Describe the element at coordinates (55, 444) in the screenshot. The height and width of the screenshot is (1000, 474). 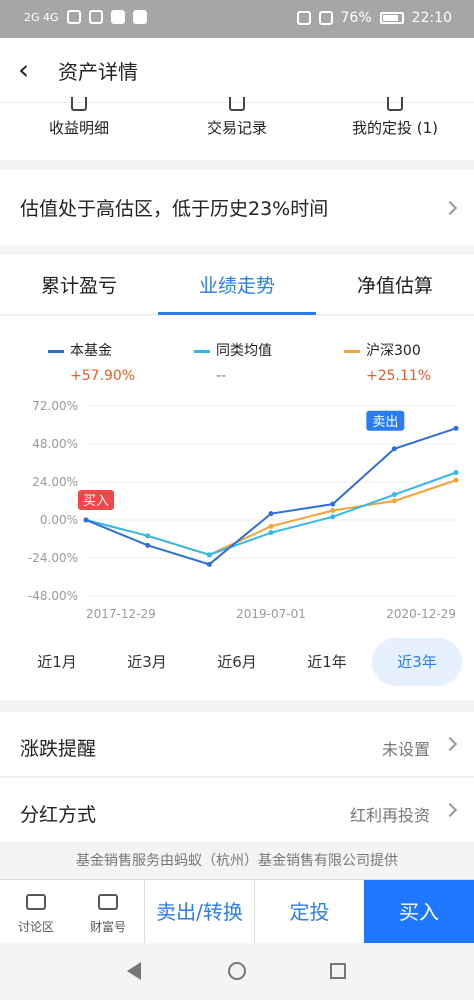
I see `y-tick-label: 48.00%` at that location.